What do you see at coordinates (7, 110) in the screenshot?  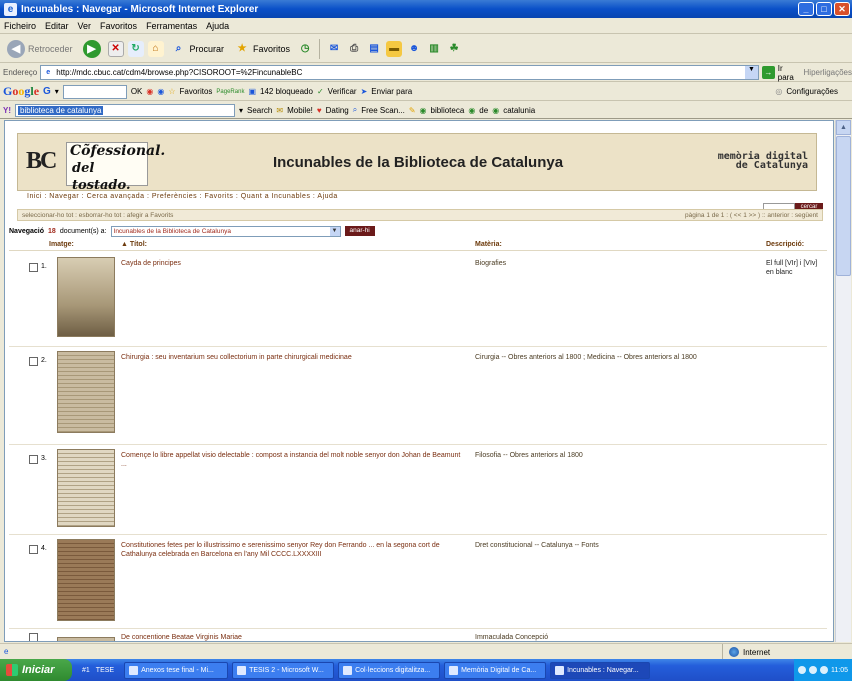 I see `yahoo-icon: Y!` at bounding box center [7, 110].